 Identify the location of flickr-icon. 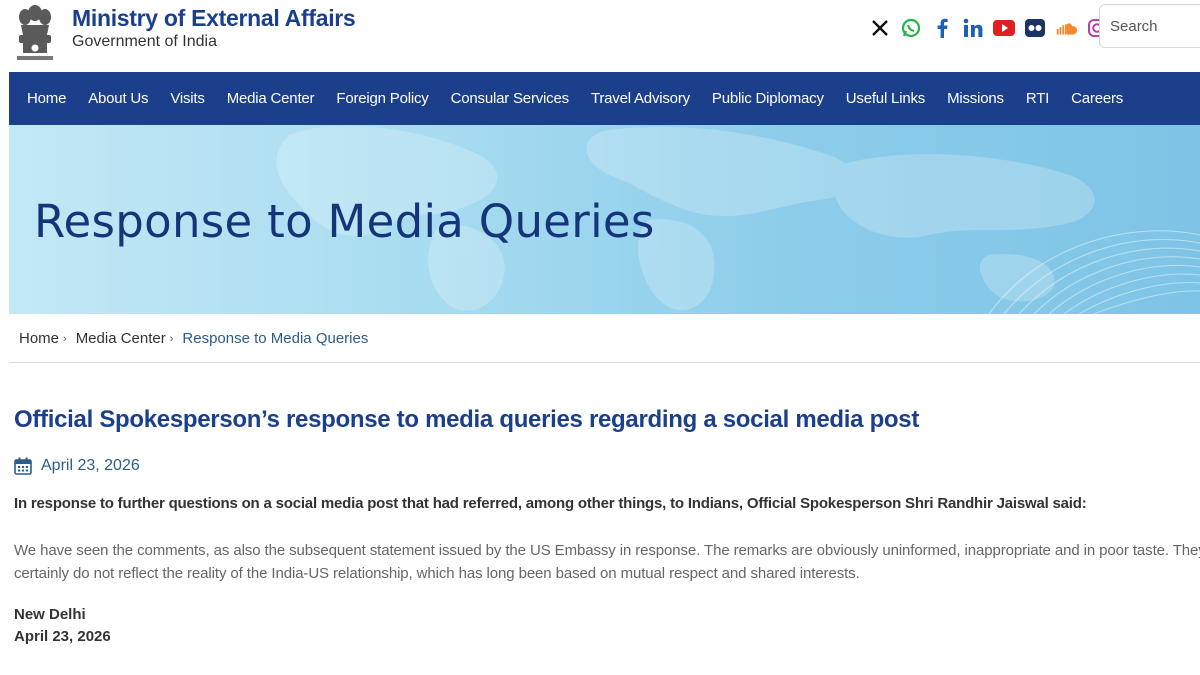
(1035, 28).